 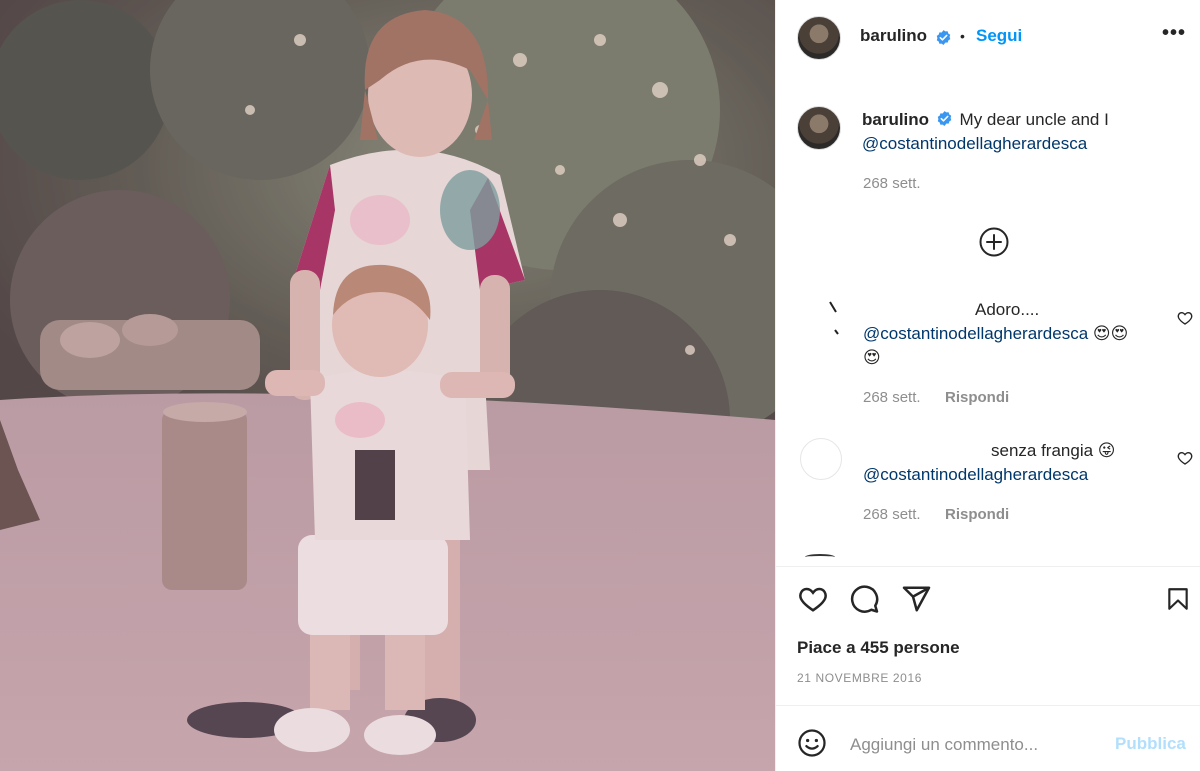 What do you see at coordinates (999, 36) in the screenshot?
I see `follow-button: Segui` at bounding box center [999, 36].